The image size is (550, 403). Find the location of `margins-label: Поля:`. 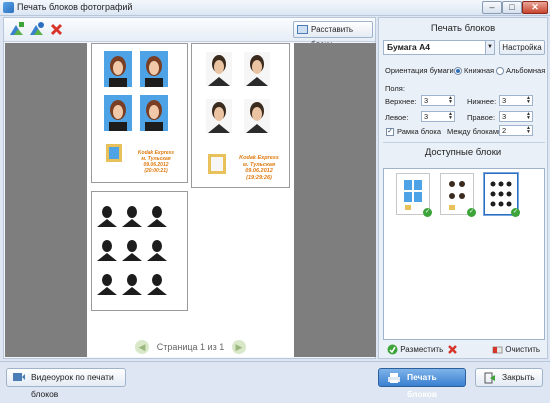

margins-label: Поля: is located at coordinates (395, 88).